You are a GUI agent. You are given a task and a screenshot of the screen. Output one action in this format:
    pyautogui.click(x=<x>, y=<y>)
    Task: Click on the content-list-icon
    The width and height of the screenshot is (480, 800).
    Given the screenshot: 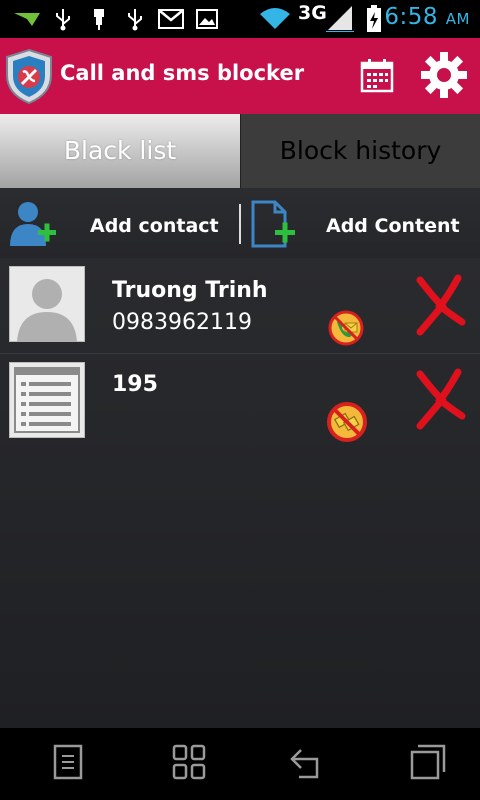 What is the action you would take?
    pyautogui.click(x=47, y=400)
    